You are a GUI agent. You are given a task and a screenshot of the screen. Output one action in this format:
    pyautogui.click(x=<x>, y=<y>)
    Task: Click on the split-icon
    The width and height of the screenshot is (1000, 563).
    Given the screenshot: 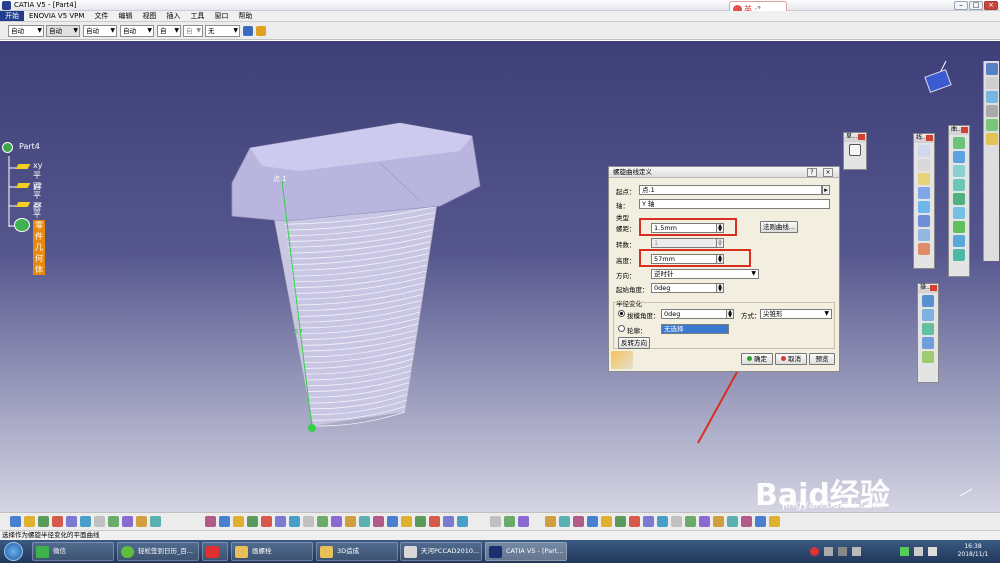 What is the action you would take?
    pyautogui.click(x=928, y=315)
    